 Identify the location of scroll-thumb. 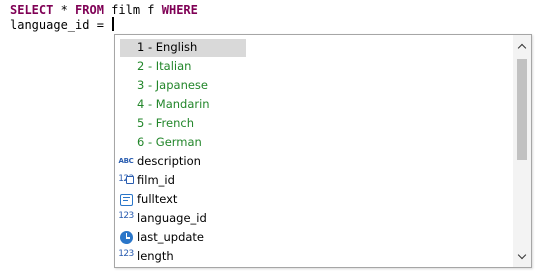
(522, 109).